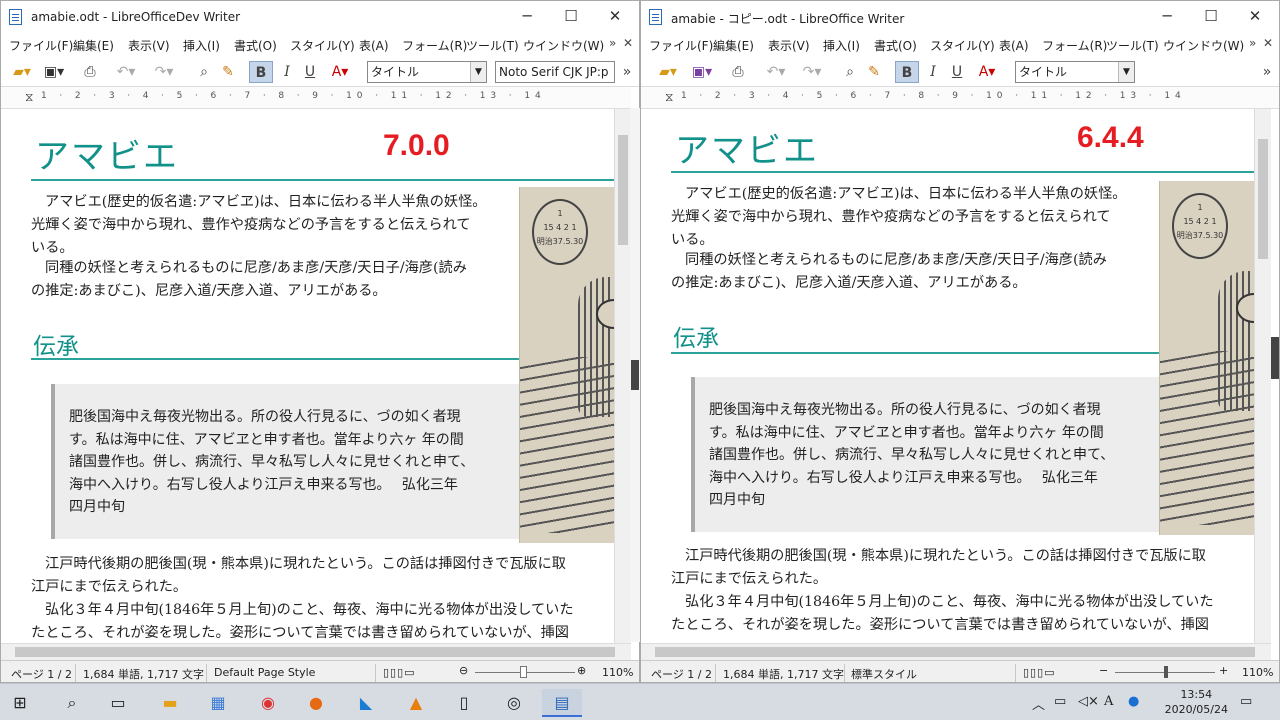 The height and width of the screenshot is (720, 1280). What do you see at coordinates (164, 72) in the screenshot?
I see `redo-icon: ↷▾` at bounding box center [164, 72].